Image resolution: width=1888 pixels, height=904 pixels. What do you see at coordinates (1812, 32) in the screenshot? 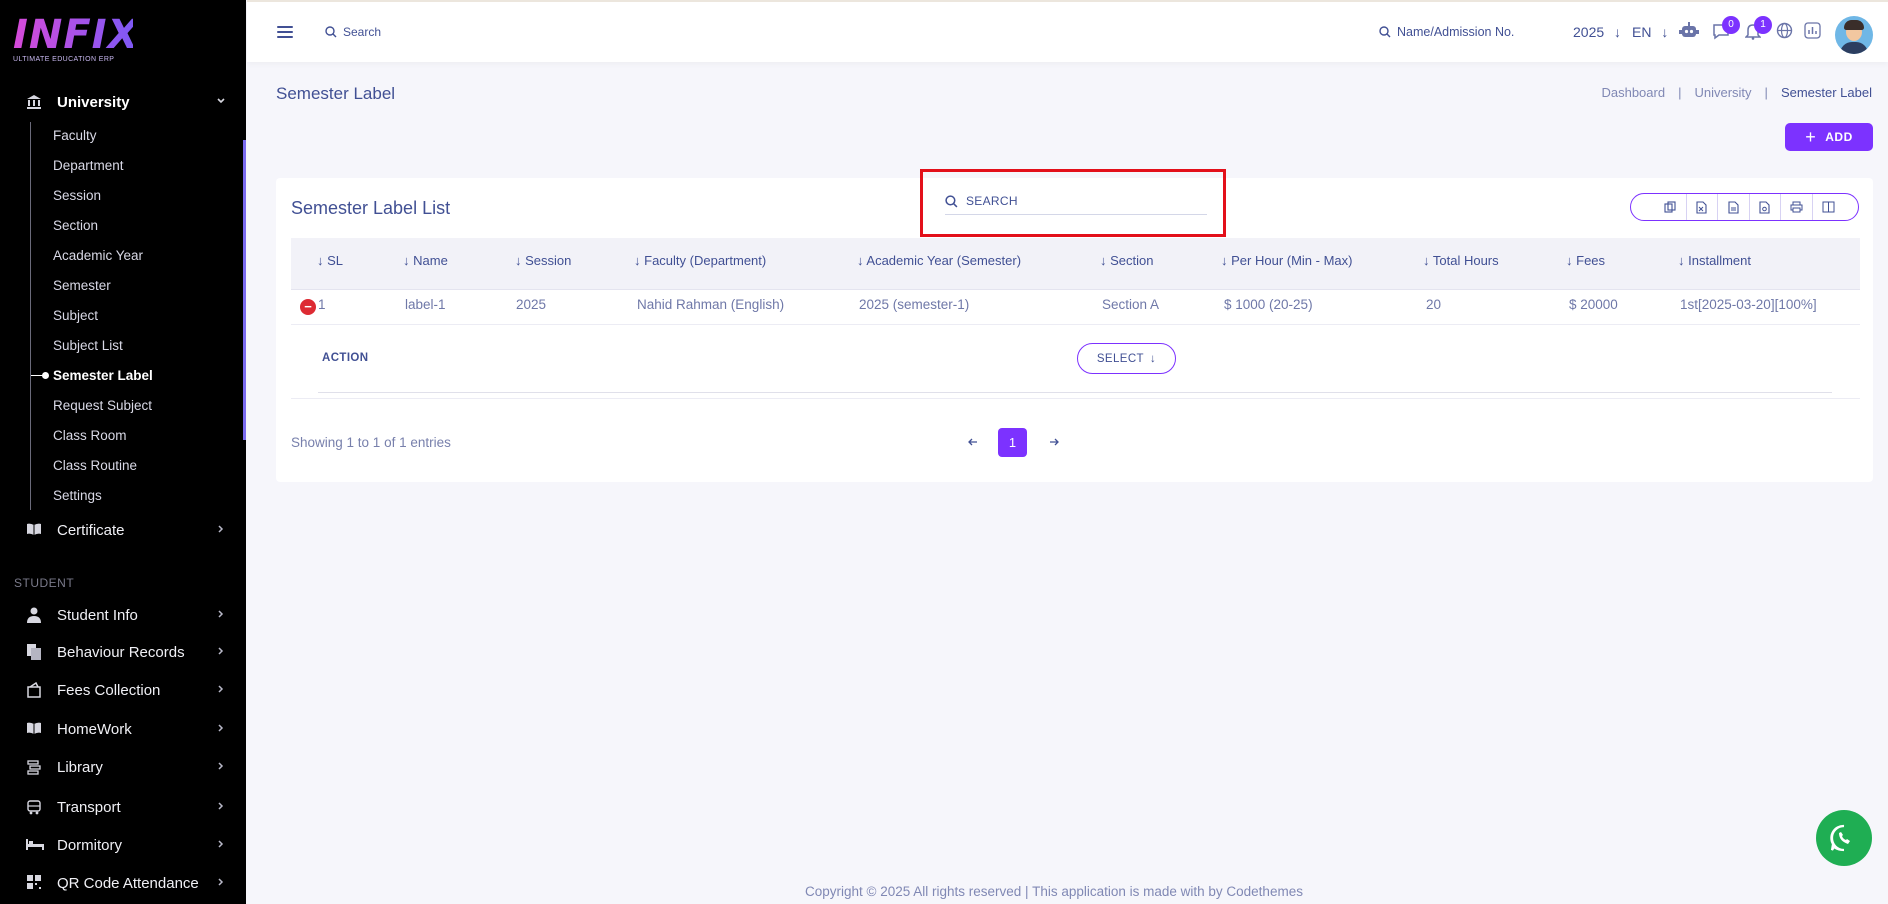
I see `chart-icon` at bounding box center [1812, 32].